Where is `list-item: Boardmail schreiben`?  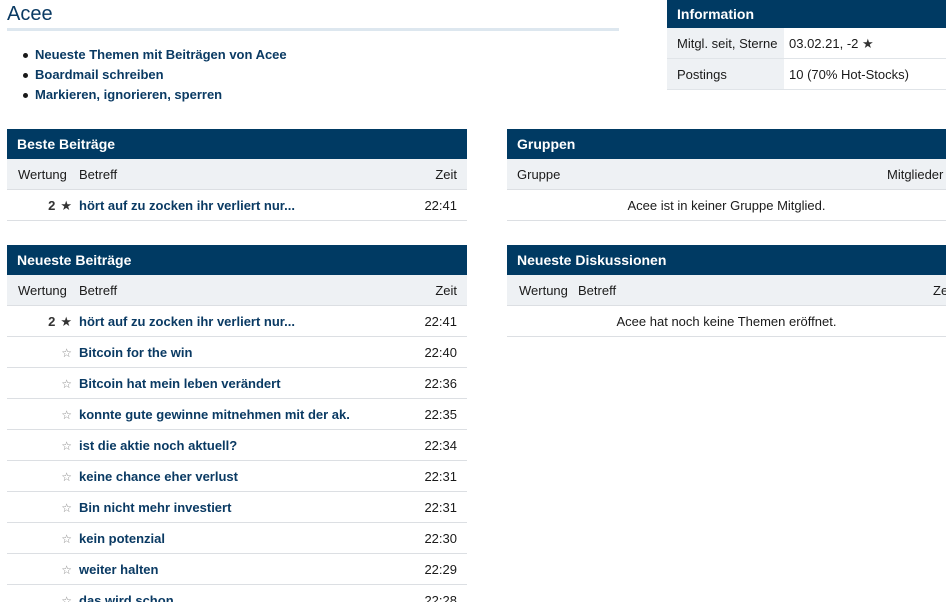
list-item: Boardmail schreiben is located at coordinates (155, 75).